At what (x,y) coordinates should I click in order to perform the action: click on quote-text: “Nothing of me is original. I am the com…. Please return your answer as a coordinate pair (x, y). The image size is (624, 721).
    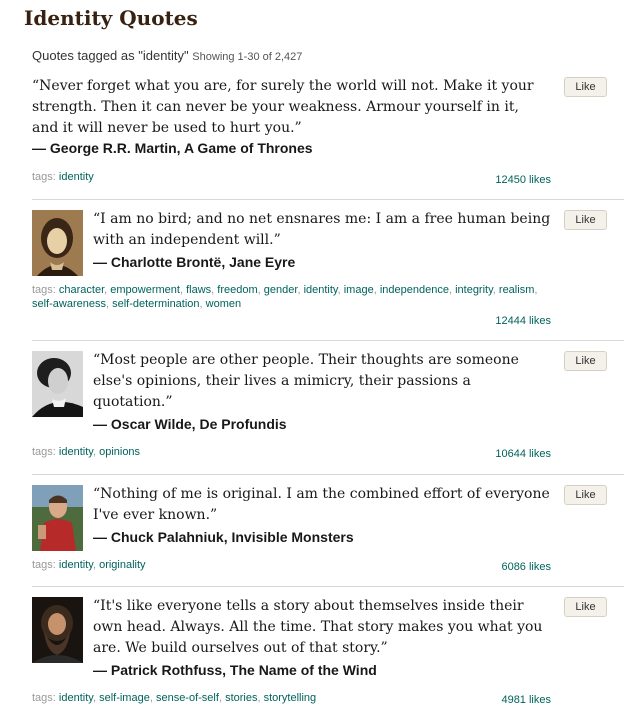
    Looking at the image, I should click on (321, 504).